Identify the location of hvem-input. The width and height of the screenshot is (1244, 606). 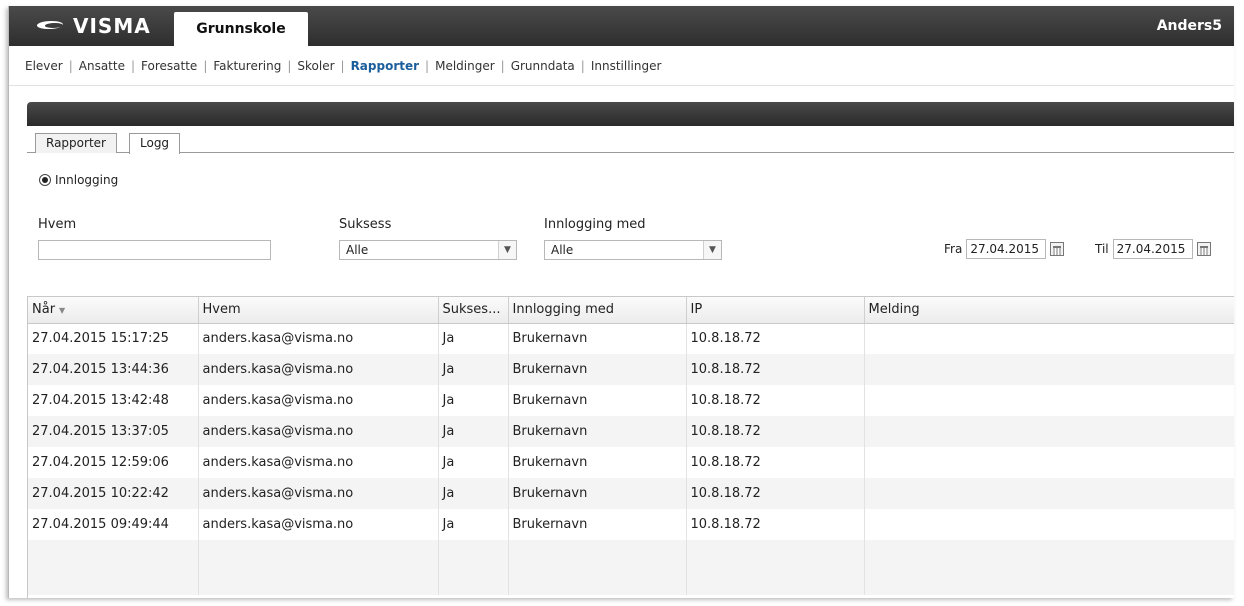
(154, 250).